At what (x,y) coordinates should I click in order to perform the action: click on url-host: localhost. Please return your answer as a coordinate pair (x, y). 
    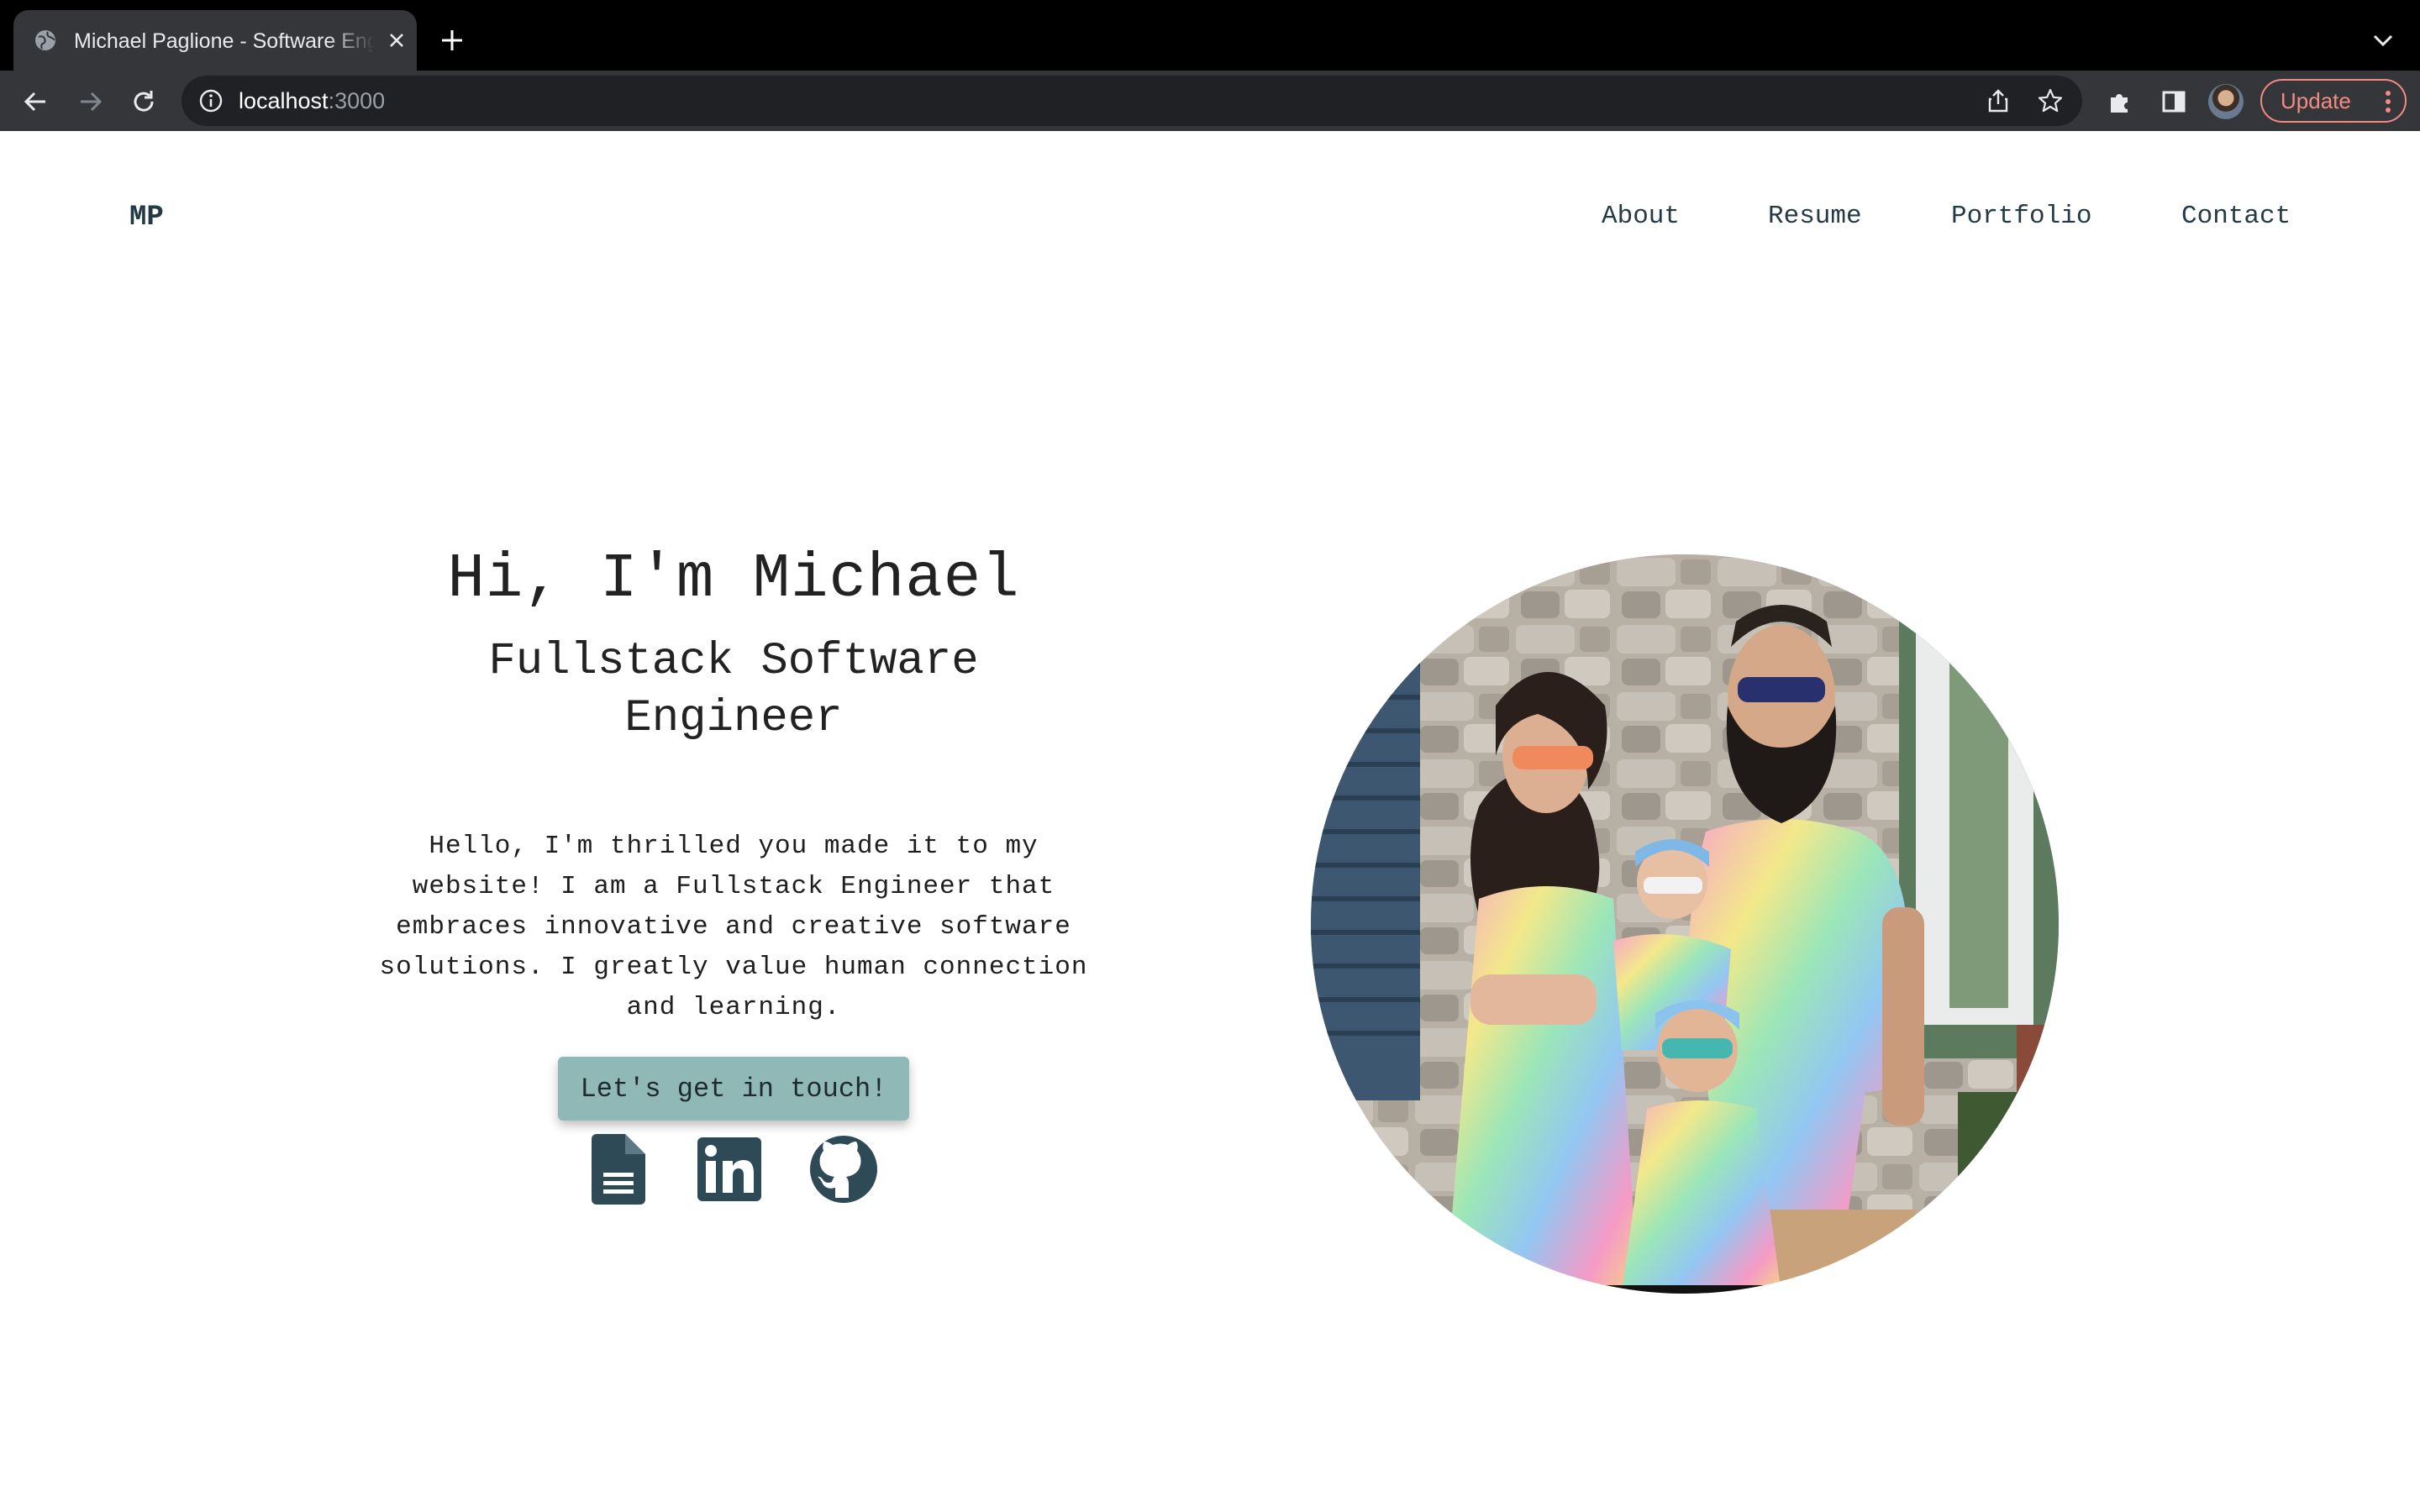
    Looking at the image, I should click on (284, 100).